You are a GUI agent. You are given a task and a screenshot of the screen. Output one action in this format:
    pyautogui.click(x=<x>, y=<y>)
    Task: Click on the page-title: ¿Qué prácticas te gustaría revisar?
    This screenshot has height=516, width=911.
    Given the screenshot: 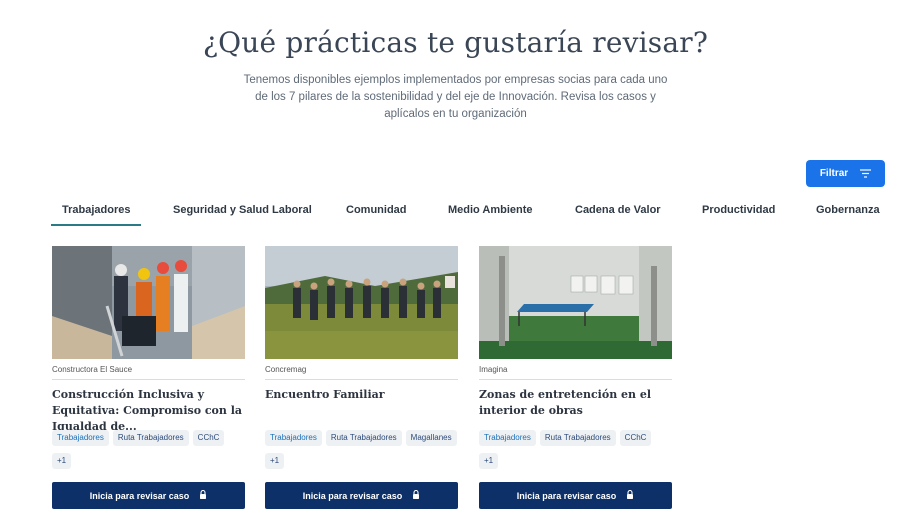 What is the action you would take?
    pyautogui.click(x=455, y=42)
    